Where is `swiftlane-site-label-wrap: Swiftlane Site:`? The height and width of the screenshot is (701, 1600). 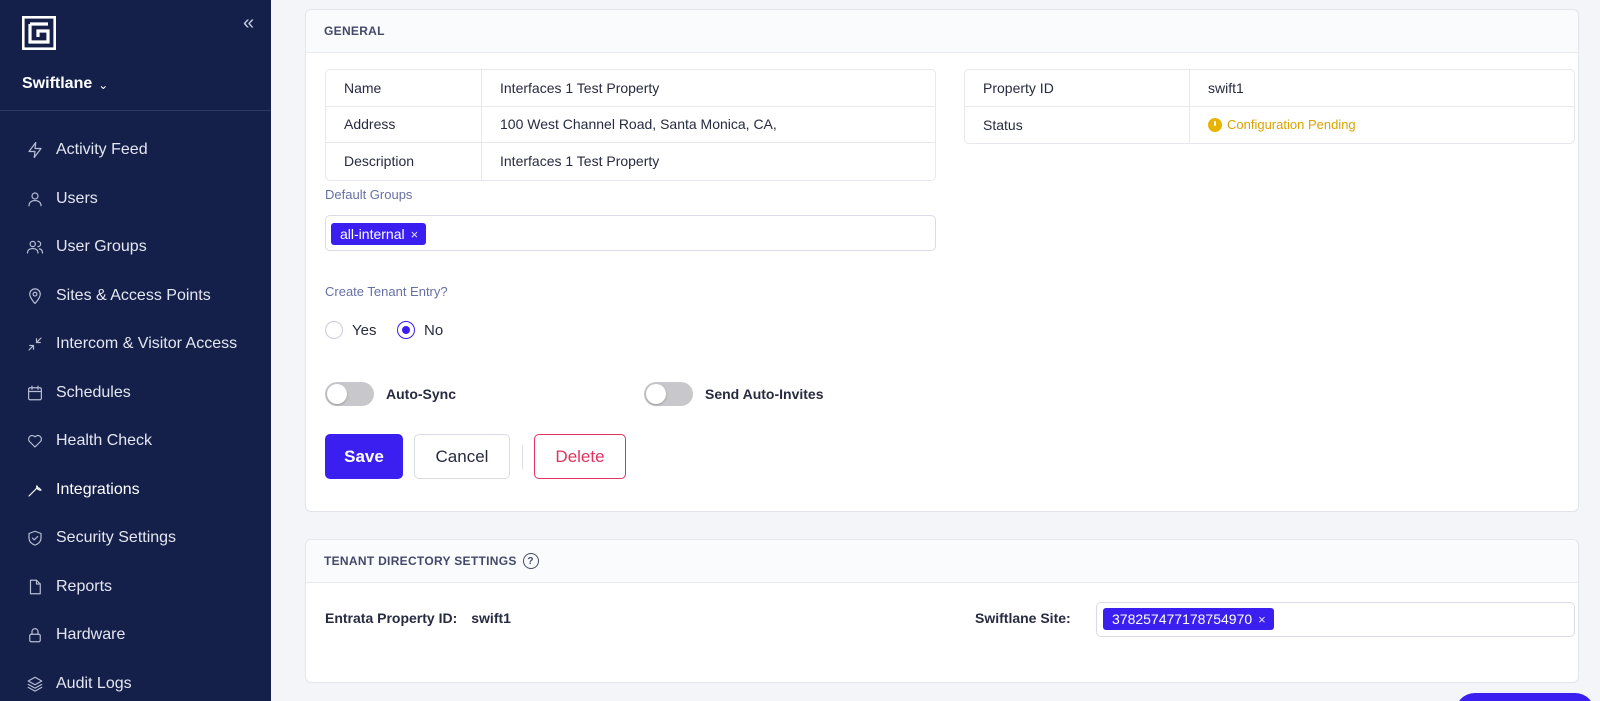
swiftlane-site-label-wrap: Swiftlane Site: is located at coordinates (1023, 618).